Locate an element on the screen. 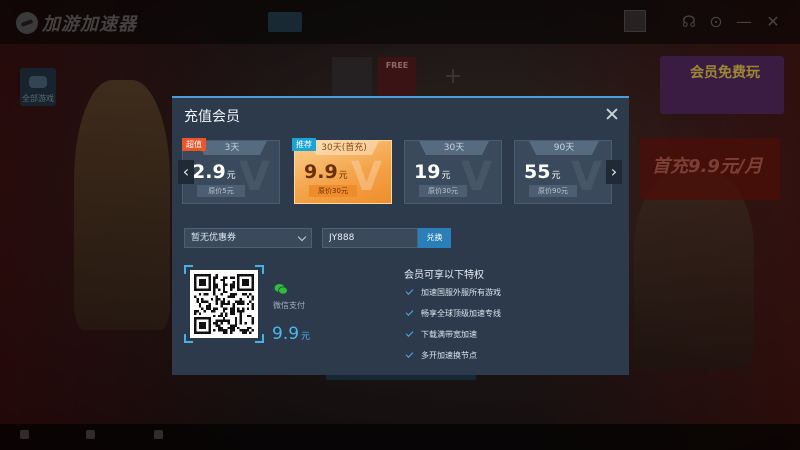 The image size is (800, 450). plan-price: 2.9元 is located at coordinates (214, 172).